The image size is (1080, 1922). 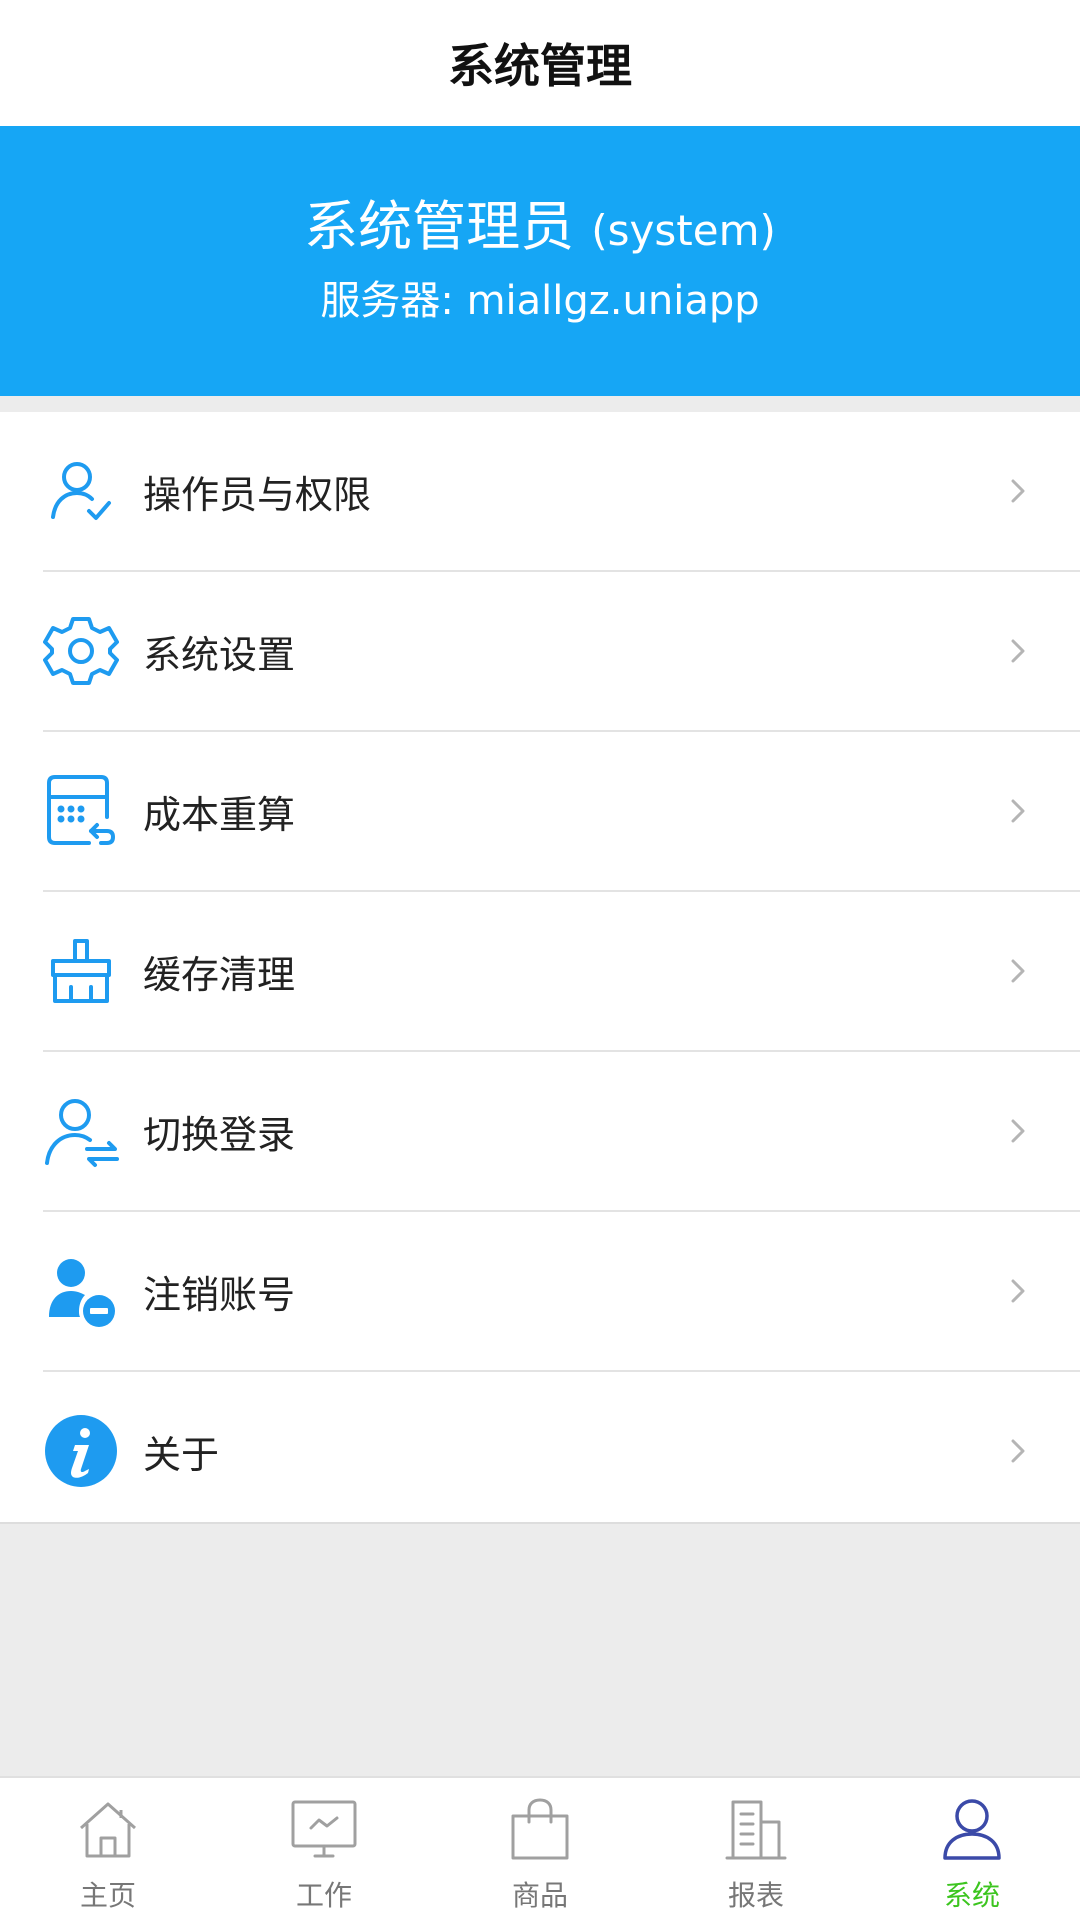 I want to click on user-switch-icon, so click(x=81, y=1131).